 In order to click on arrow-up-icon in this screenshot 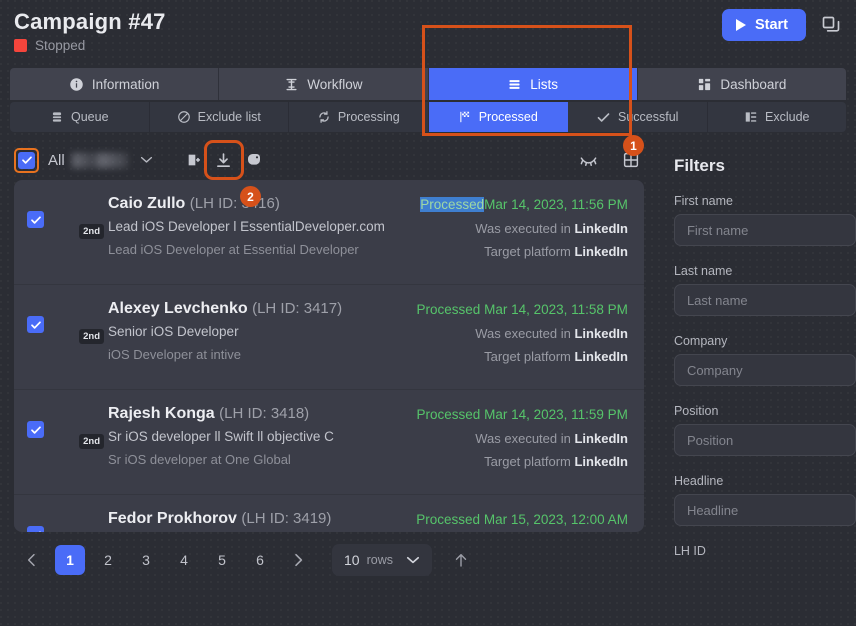, I will do `click(461, 560)`.